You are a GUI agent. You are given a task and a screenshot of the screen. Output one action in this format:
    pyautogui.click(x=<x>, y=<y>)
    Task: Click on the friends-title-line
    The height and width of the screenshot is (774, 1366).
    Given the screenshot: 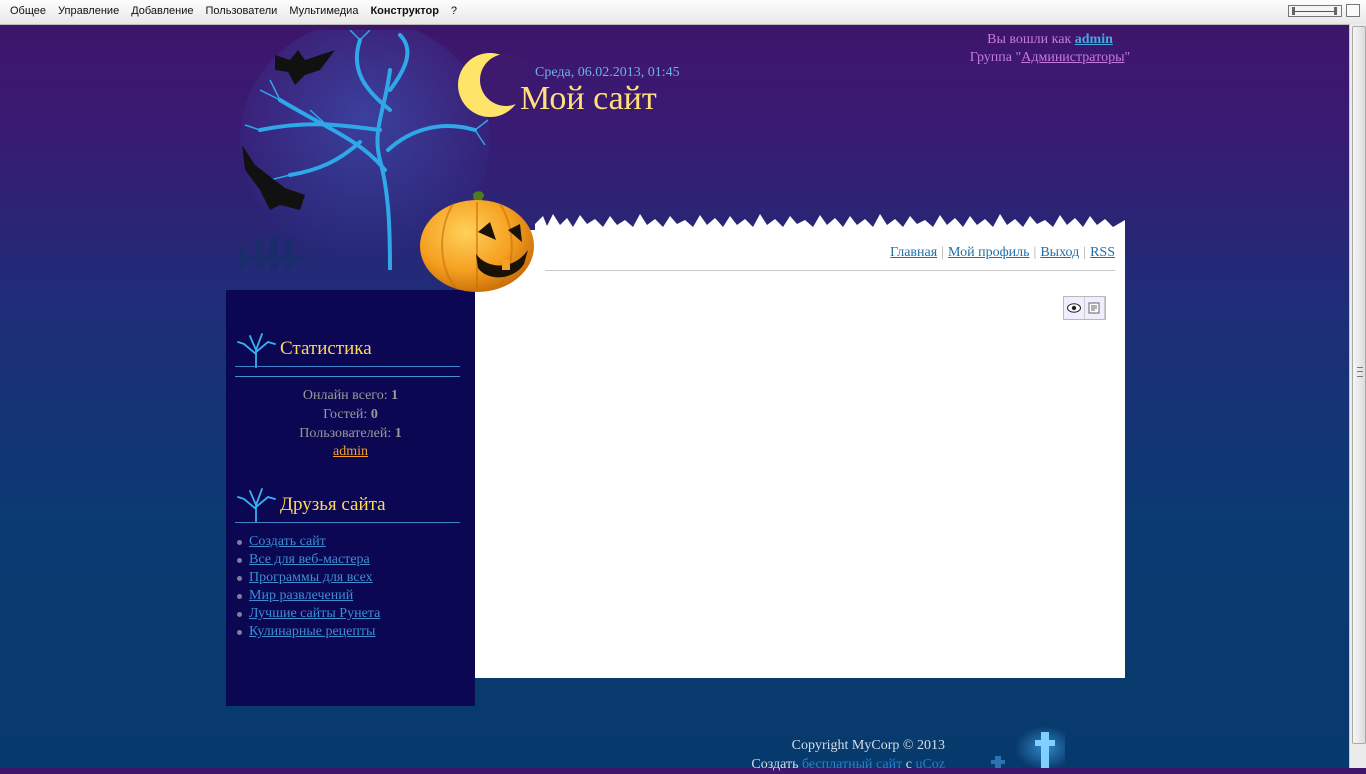 What is the action you would take?
    pyautogui.click(x=347, y=522)
    